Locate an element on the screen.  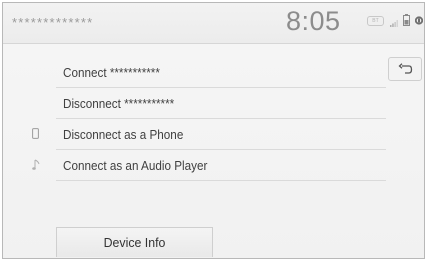
device-info-button: Device Info is located at coordinates (134, 242).